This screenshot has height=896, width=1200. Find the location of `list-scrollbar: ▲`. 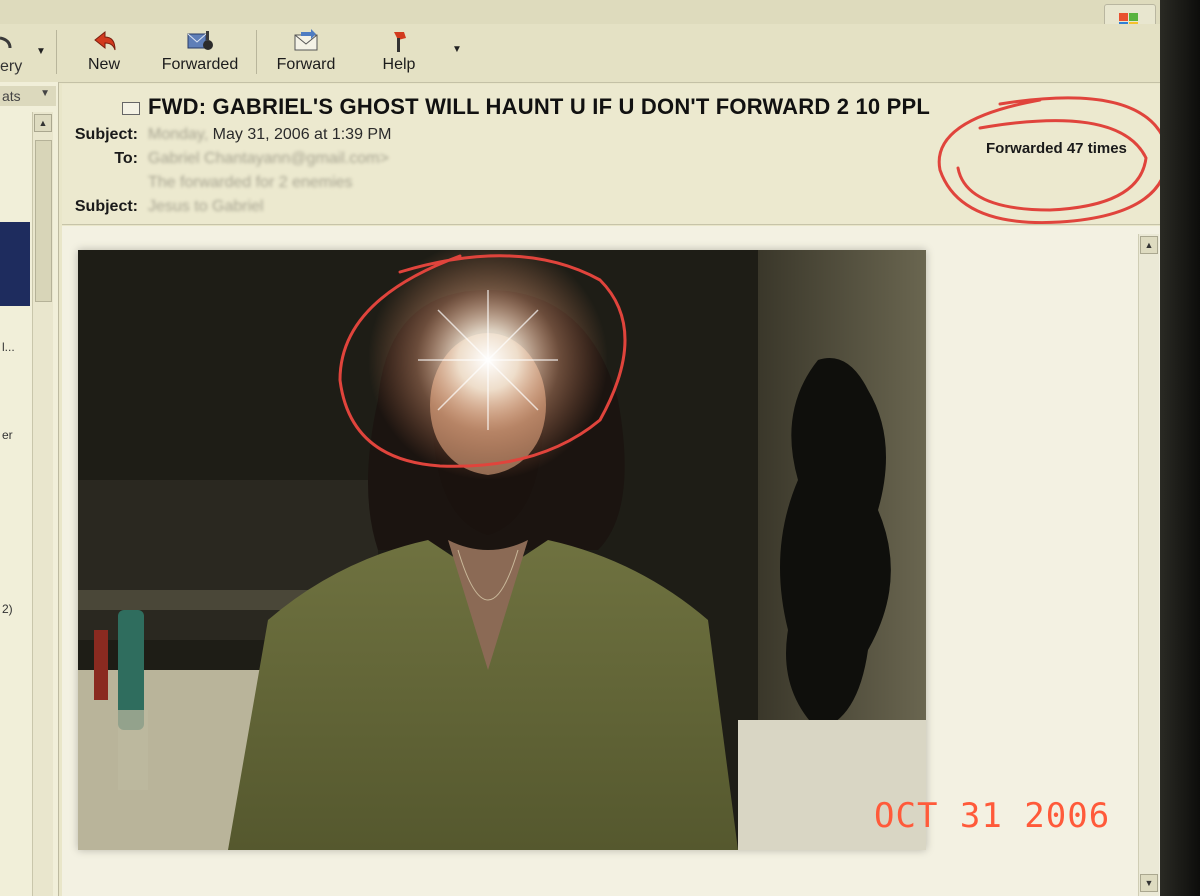

list-scrollbar: ▲ is located at coordinates (42, 504).